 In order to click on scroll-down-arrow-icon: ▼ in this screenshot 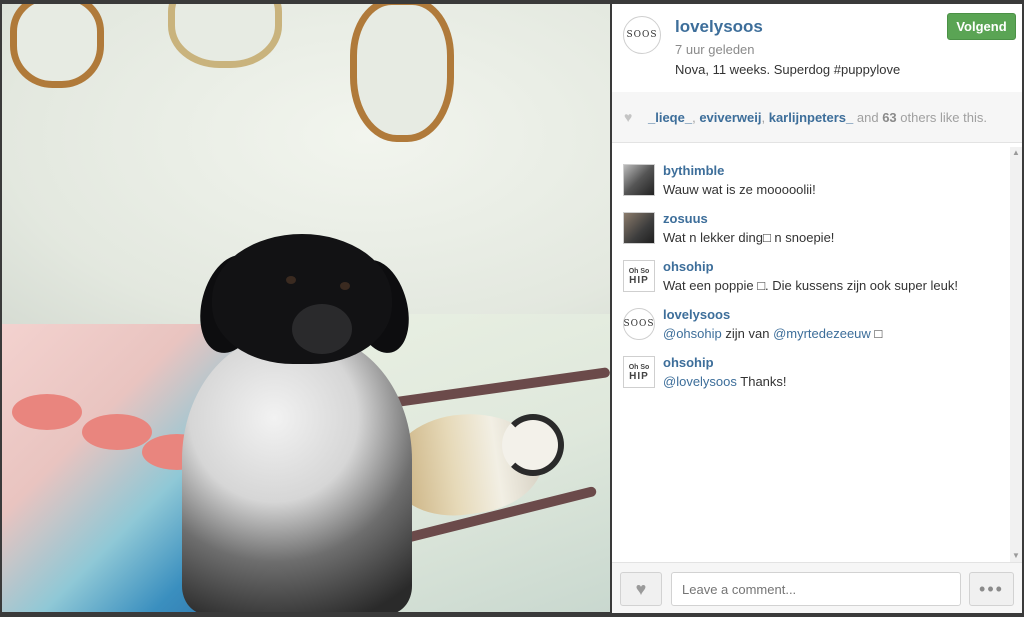, I will do `click(1016, 556)`.